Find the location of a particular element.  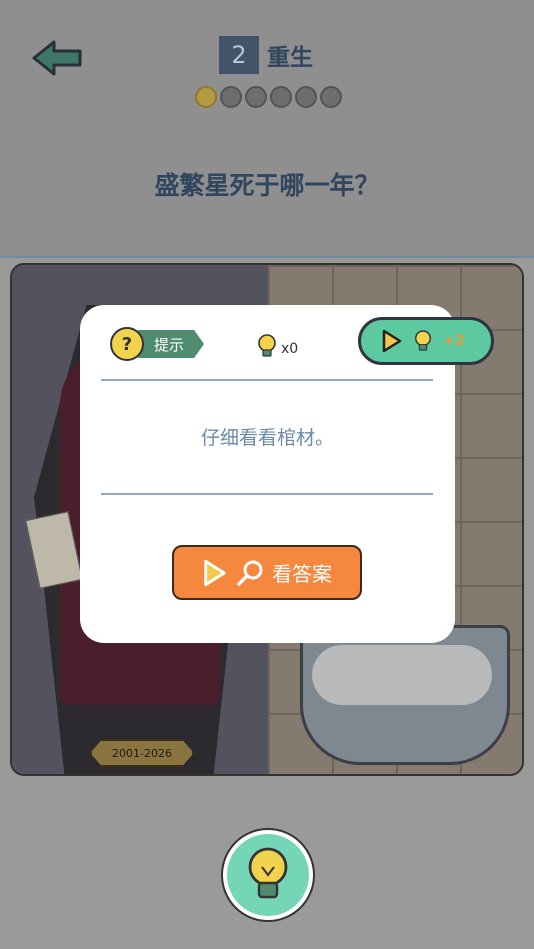

bulb-count-text: x0 is located at coordinates (290, 349).